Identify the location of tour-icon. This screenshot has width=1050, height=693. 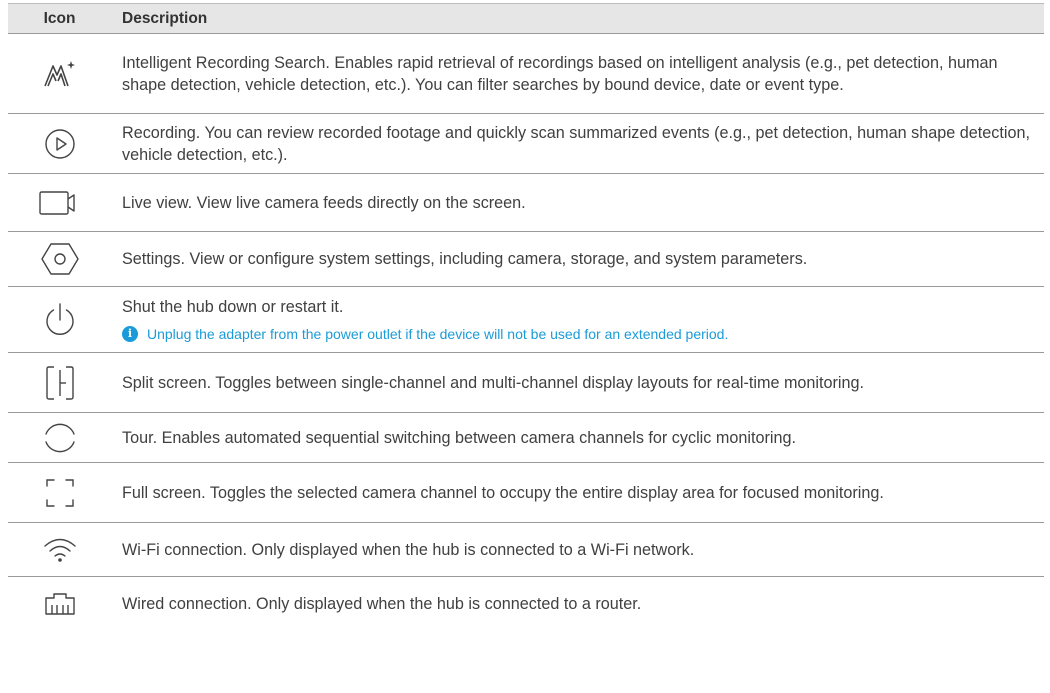
(59, 437).